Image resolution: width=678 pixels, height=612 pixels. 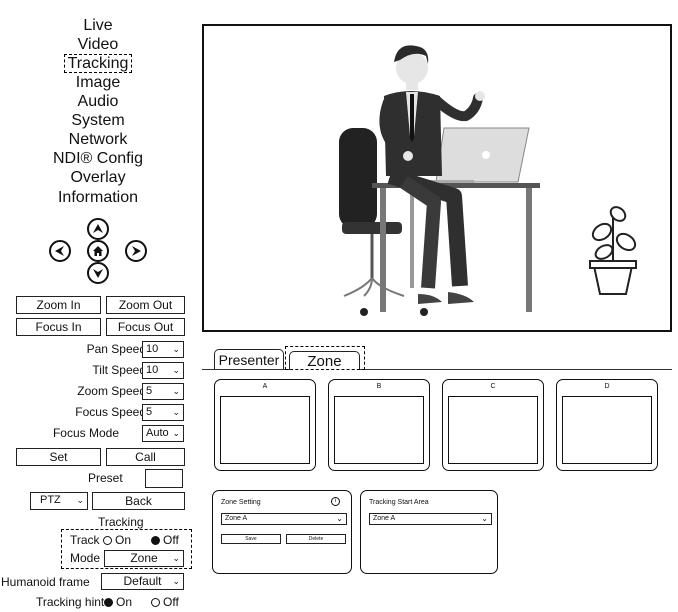 What do you see at coordinates (163, 370) in the screenshot?
I see `tilt-speed-select: 10 ⌄` at bounding box center [163, 370].